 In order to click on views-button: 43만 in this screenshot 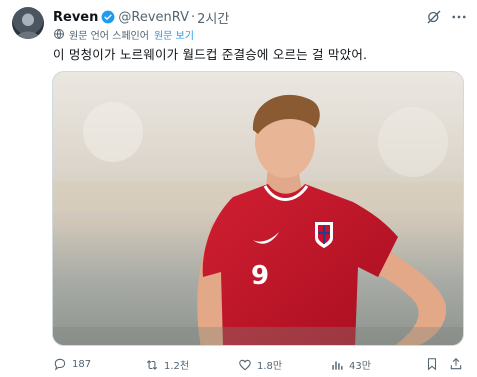, I will do `click(350, 364)`.